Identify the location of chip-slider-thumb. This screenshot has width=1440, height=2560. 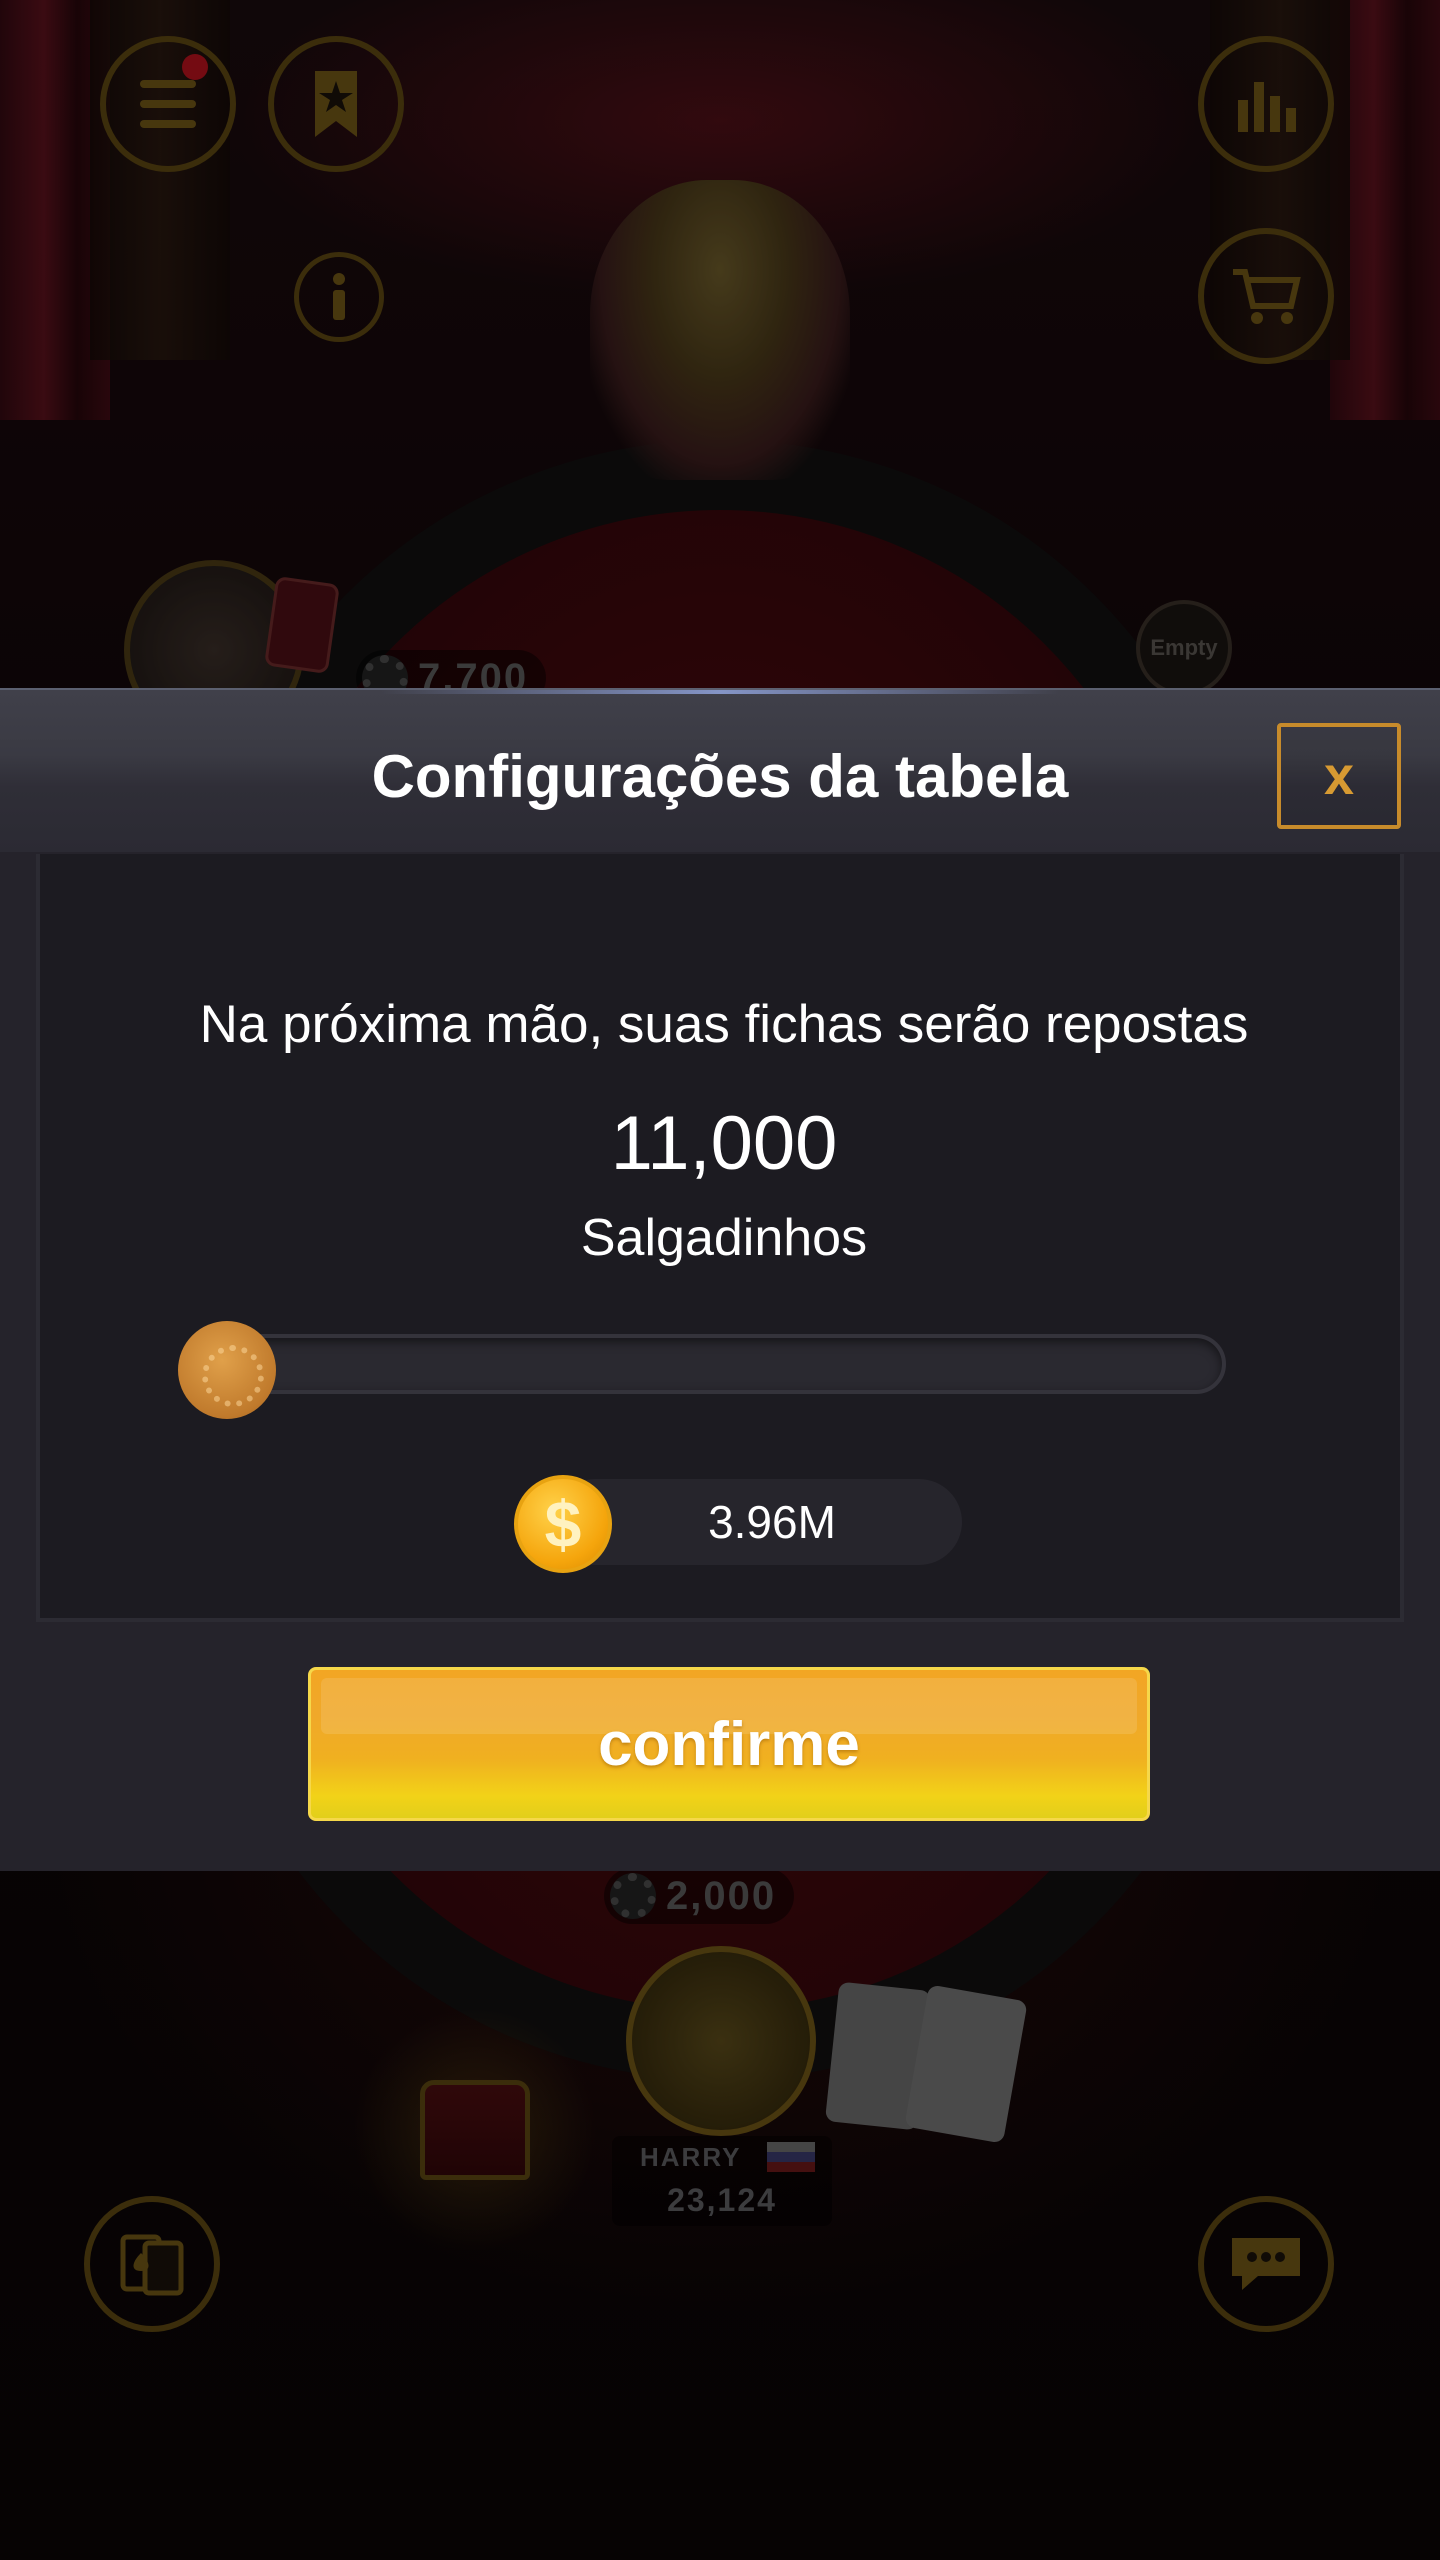
(227, 1370).